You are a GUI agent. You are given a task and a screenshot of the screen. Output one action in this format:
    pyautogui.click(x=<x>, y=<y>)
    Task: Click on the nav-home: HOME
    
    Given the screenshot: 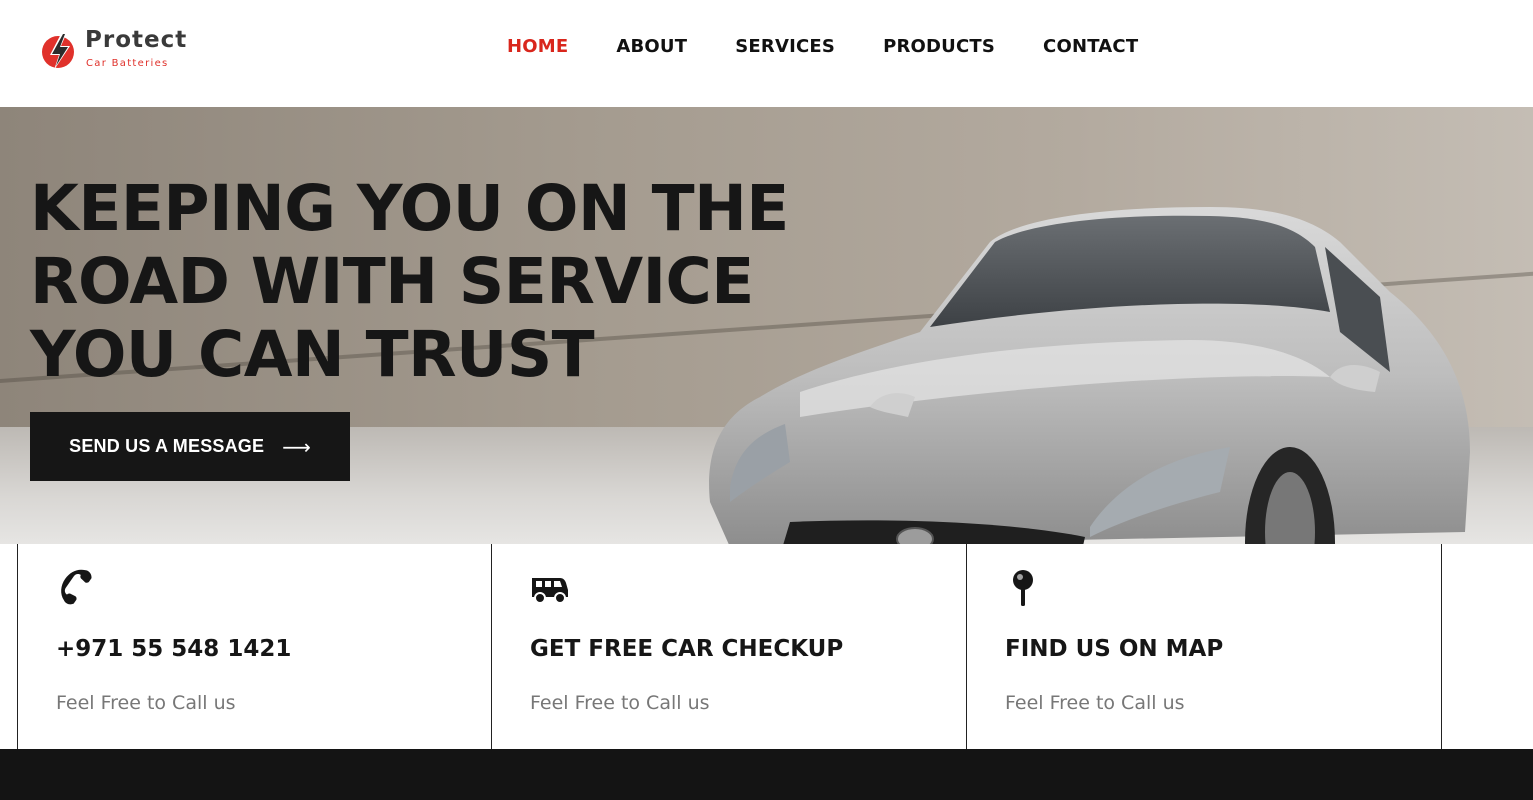 What is the action you would take?
    pyautogui.click(x=537, y=46)
    